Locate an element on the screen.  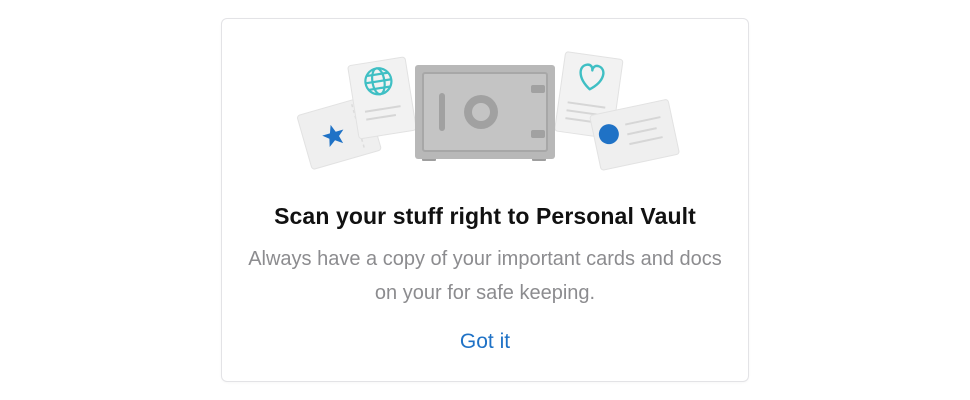
safe-icon is located at coordinates (485, 113).